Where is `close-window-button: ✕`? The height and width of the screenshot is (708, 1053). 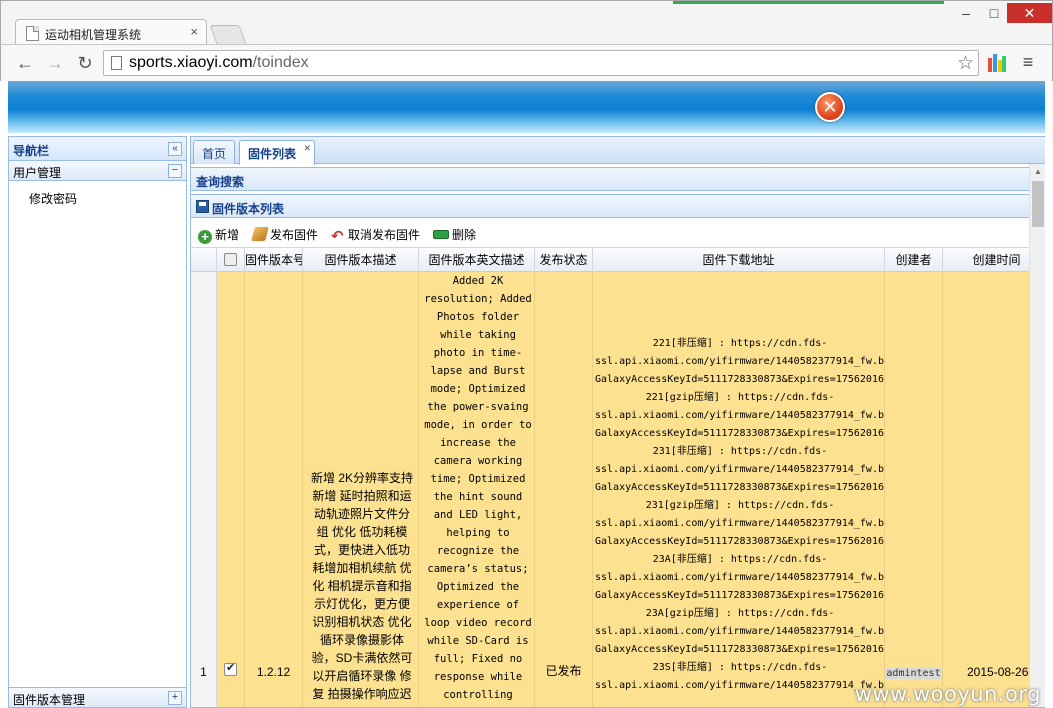
close-window-button: ✕ is located at coordinates (1029, 13).